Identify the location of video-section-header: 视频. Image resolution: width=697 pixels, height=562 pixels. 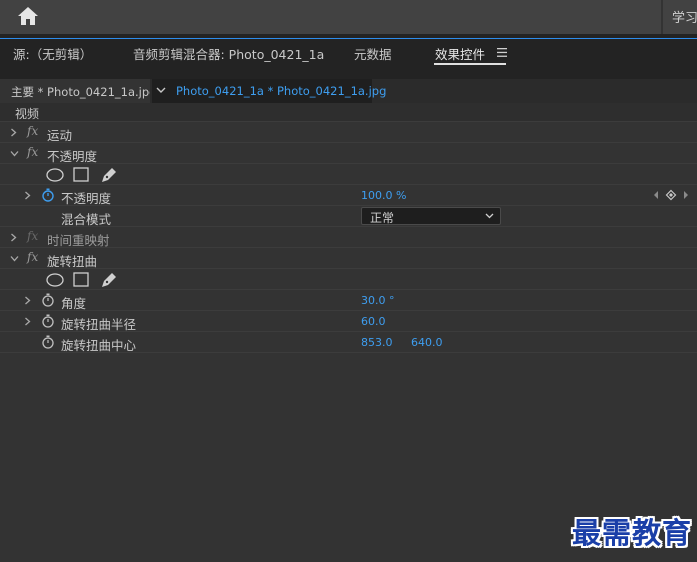
(348, 112).